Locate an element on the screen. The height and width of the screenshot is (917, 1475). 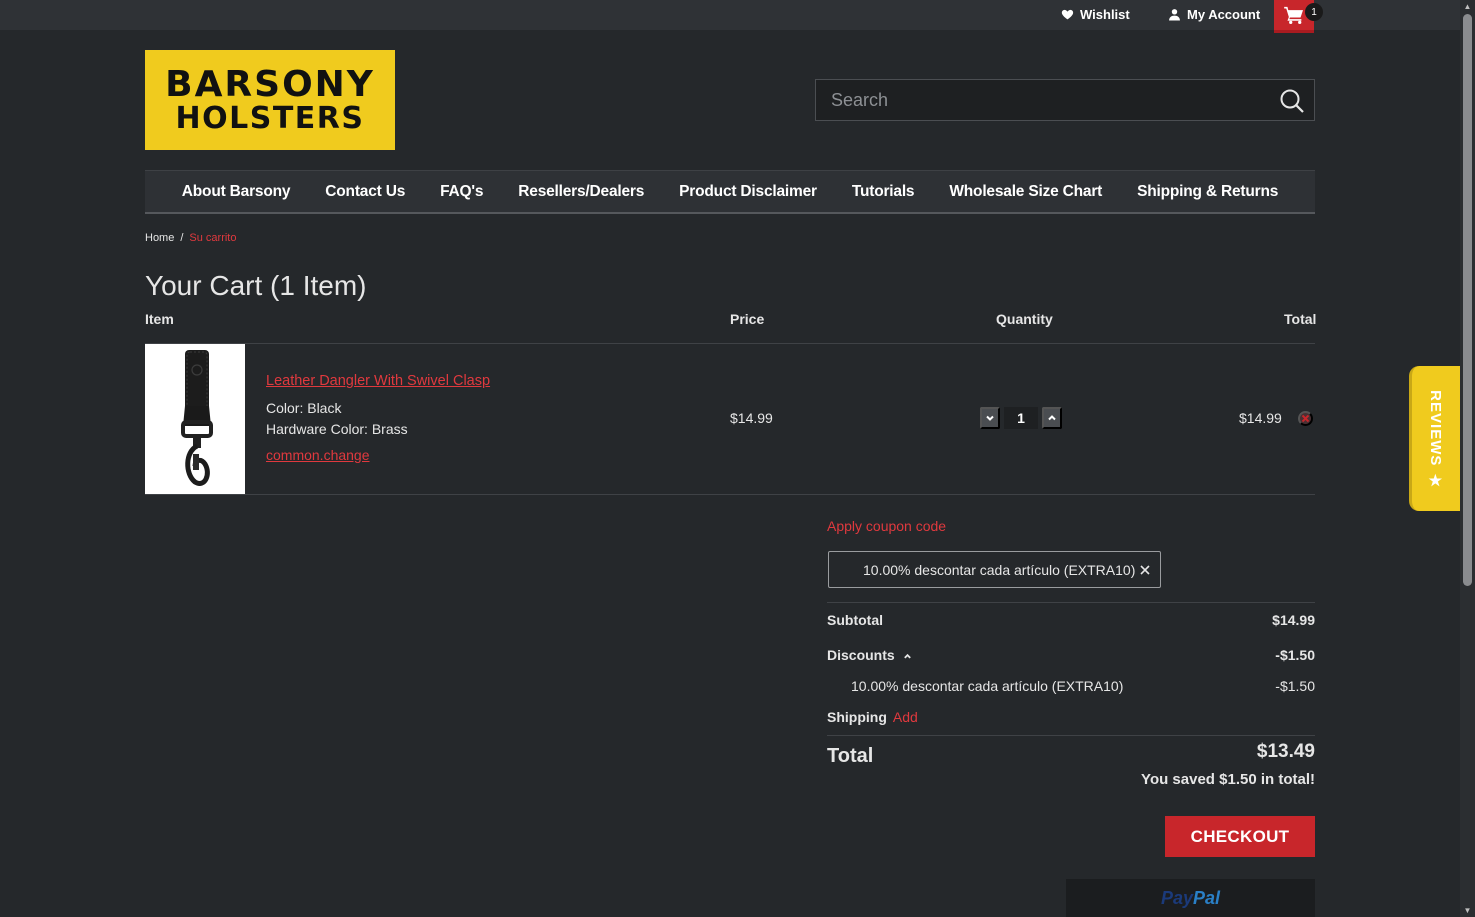
discounts-toggle: Discounts is located at coordinates (869, 655).